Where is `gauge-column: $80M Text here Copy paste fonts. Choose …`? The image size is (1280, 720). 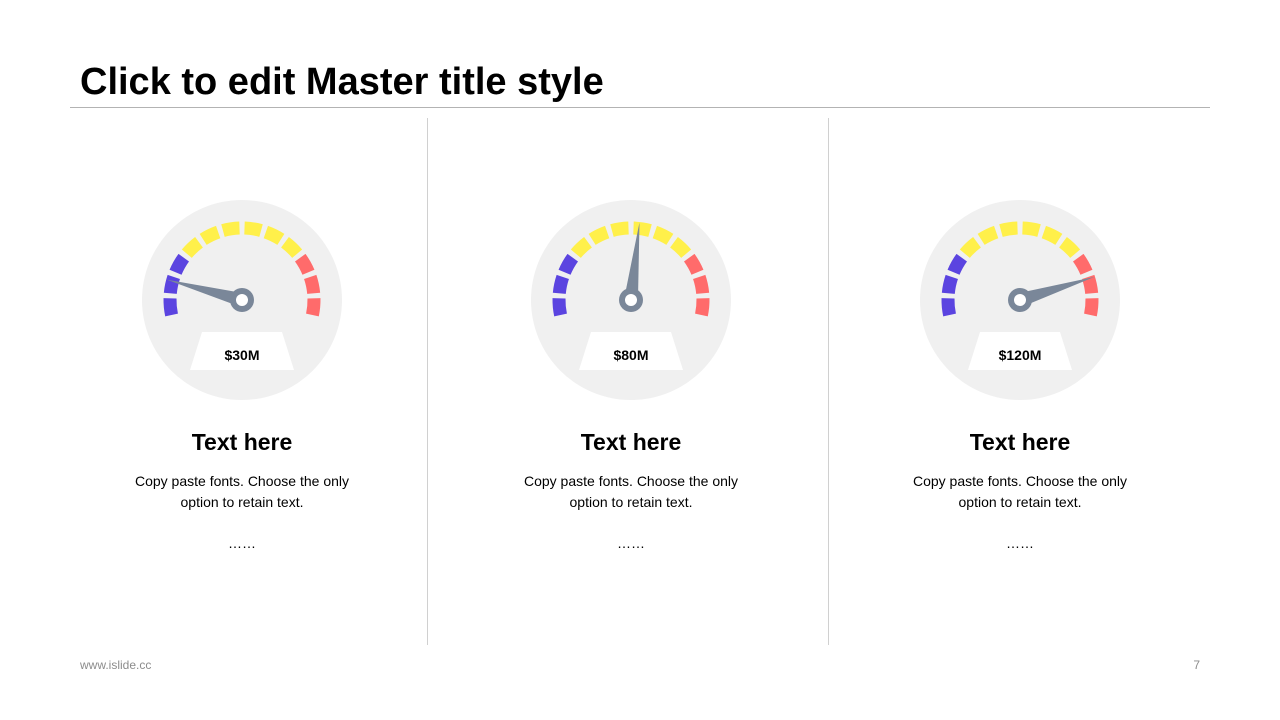
gauge-column: $80M Text here Copy paste fonts. Choose … is located at coordinates (631, 374).